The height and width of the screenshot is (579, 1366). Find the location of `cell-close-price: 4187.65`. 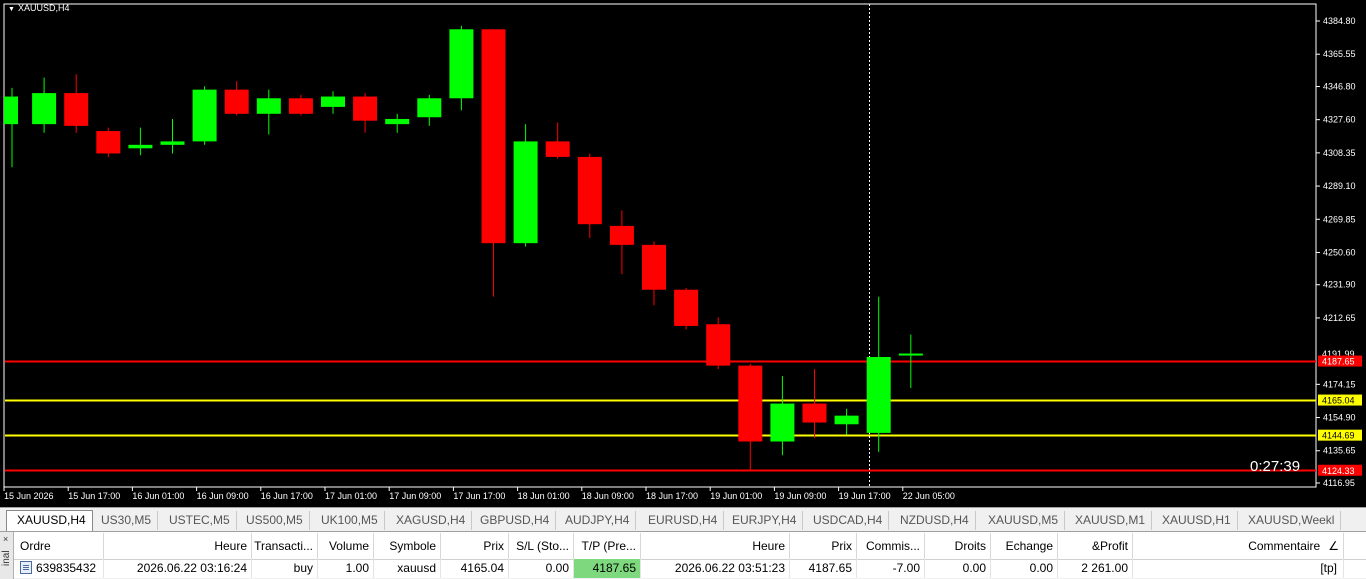

cell-close-price: 4187.65 is located at coordinates (823, 568).